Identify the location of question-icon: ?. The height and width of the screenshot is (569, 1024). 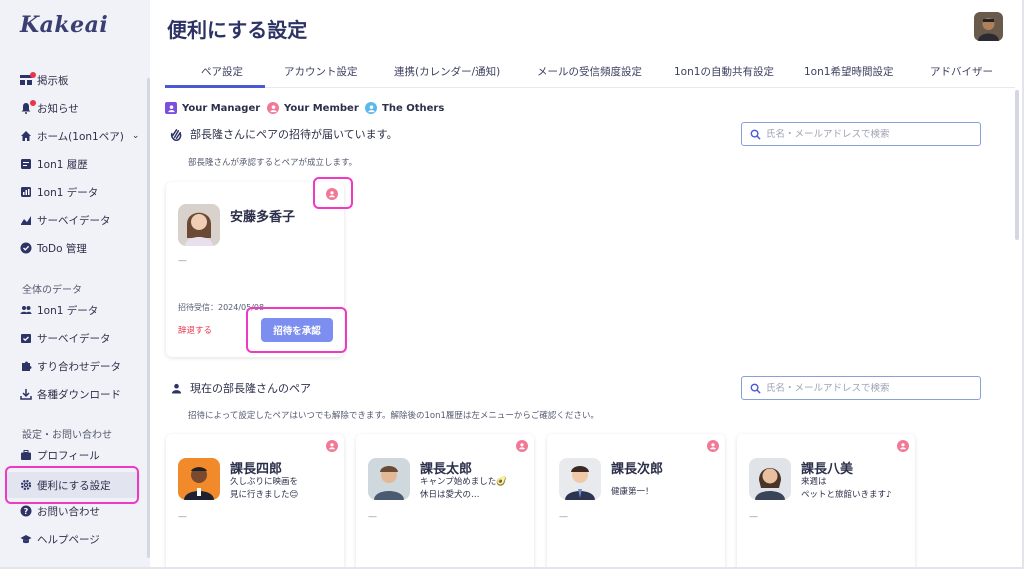
(26, 511).